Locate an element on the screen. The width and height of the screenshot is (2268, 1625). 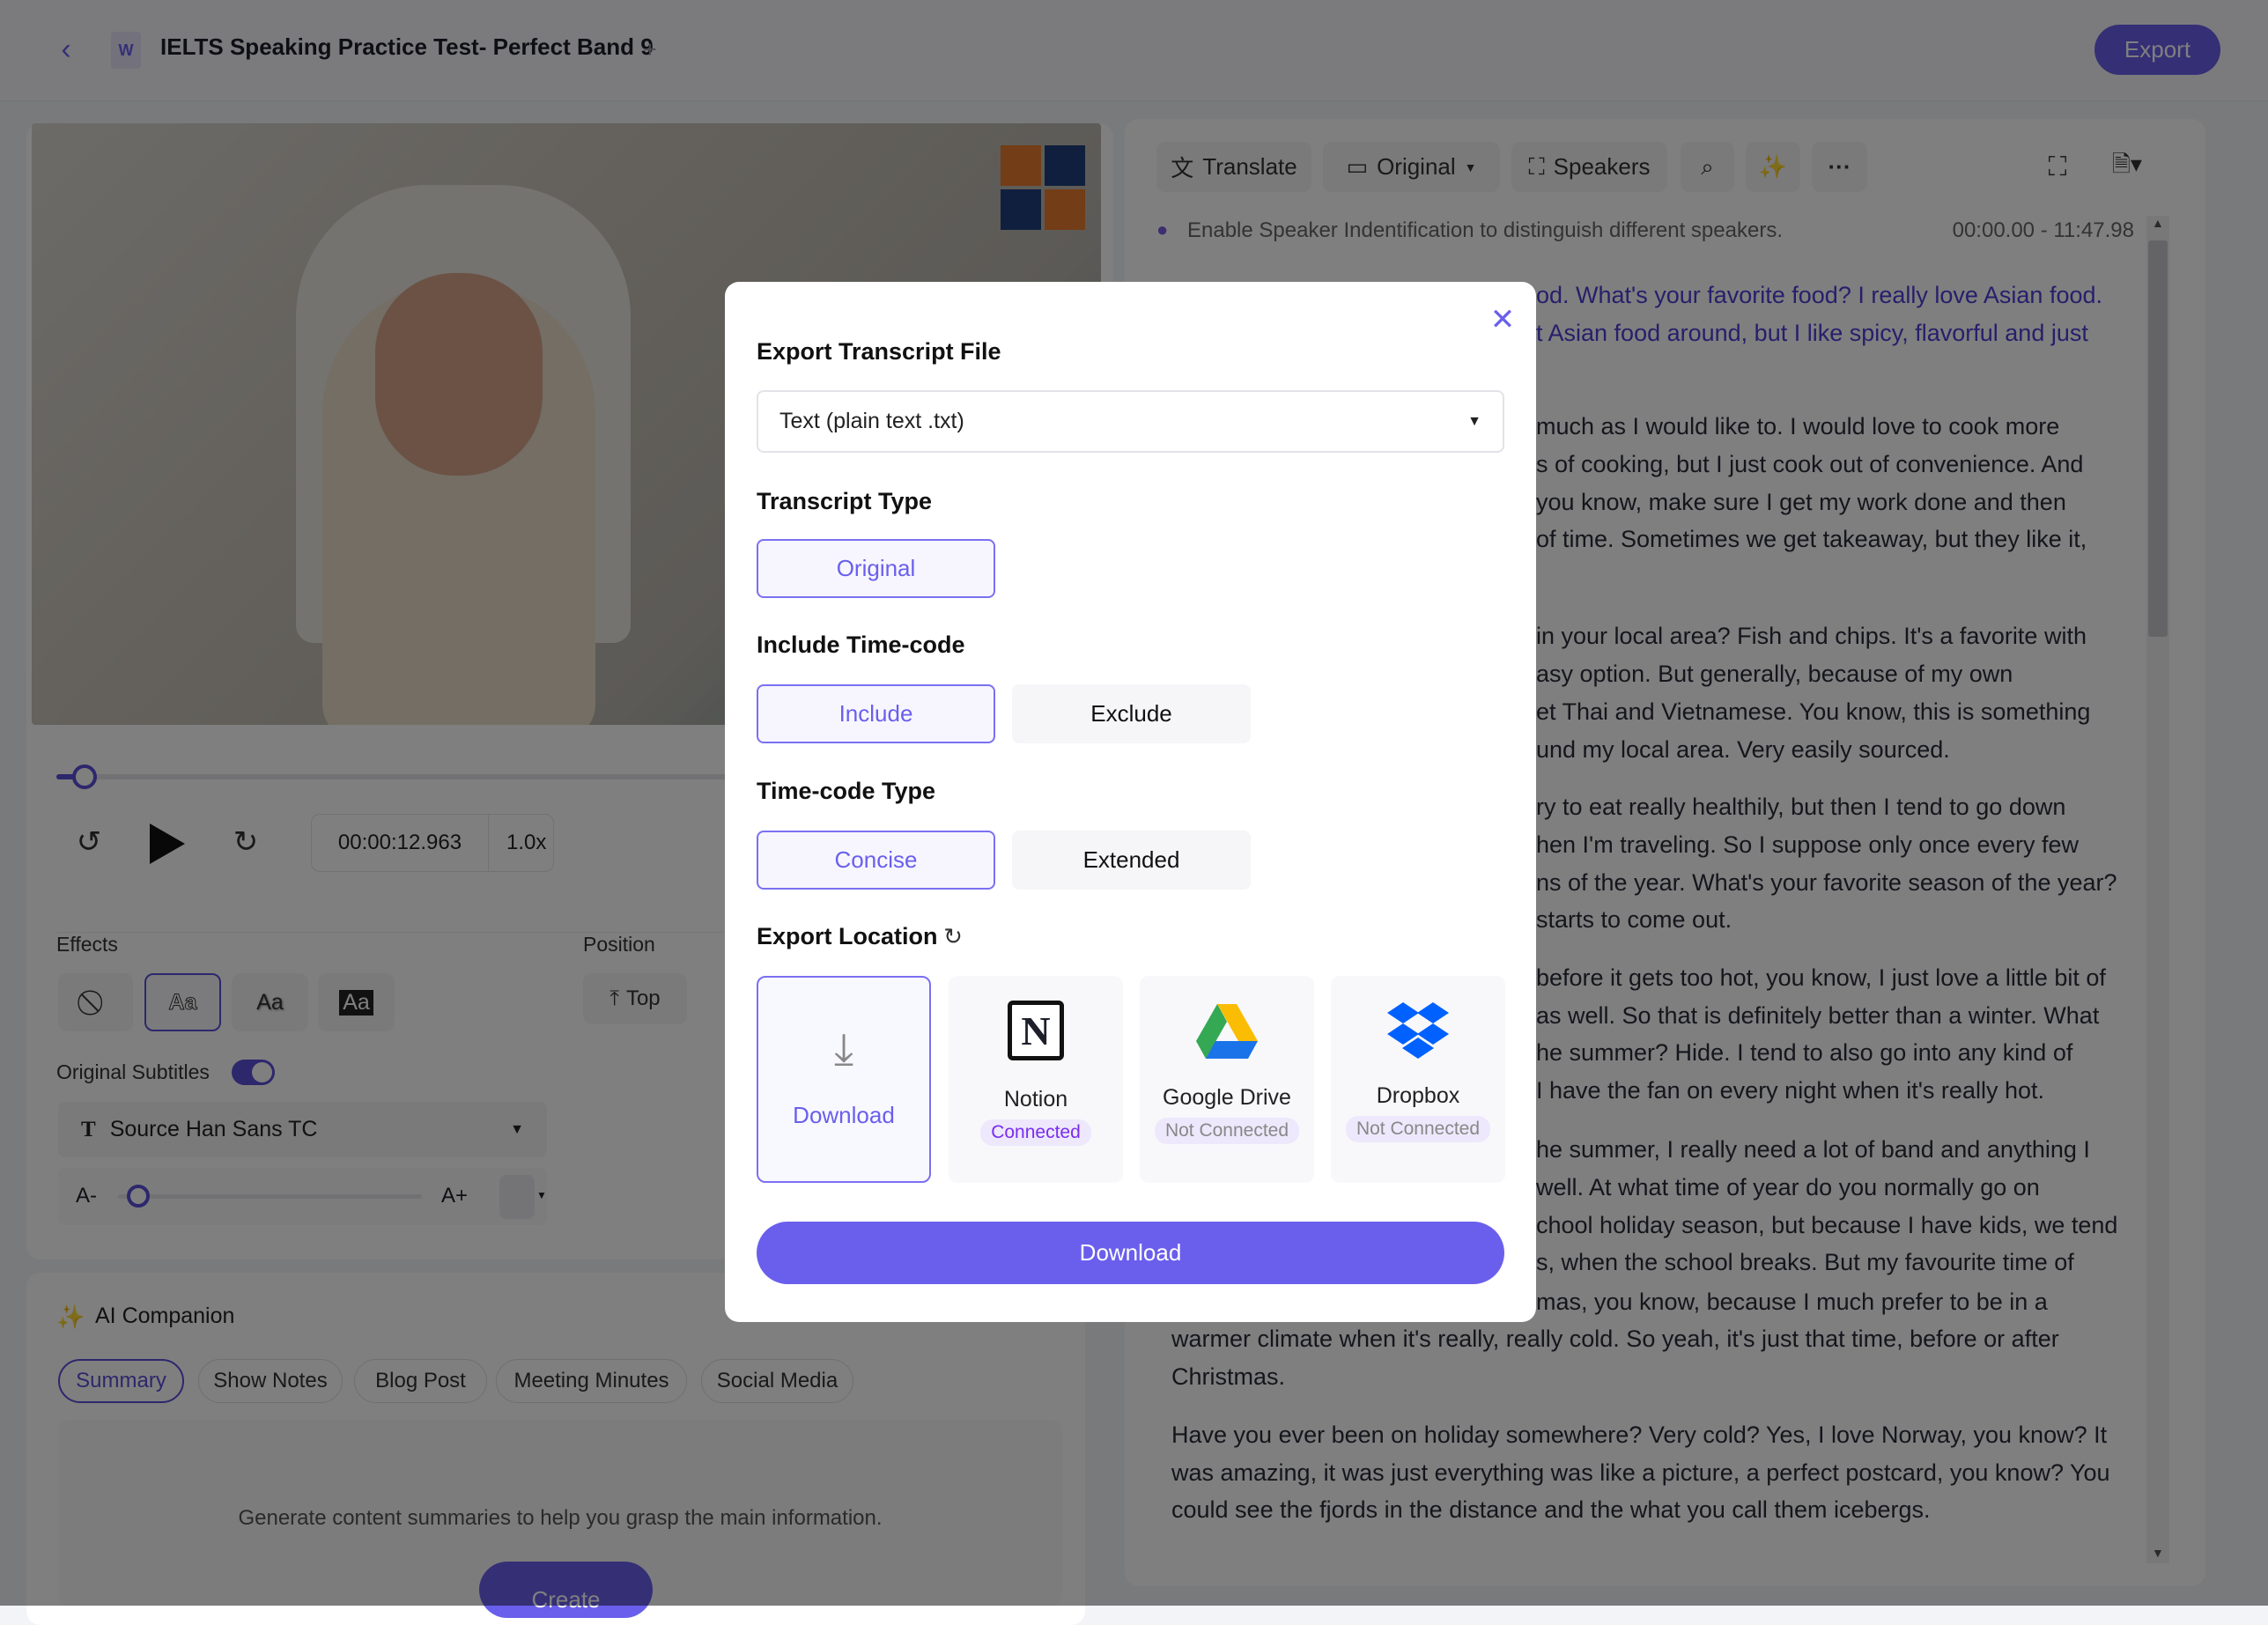
transcript-type-label: Transcript Type is located at coordinates (845, 501).